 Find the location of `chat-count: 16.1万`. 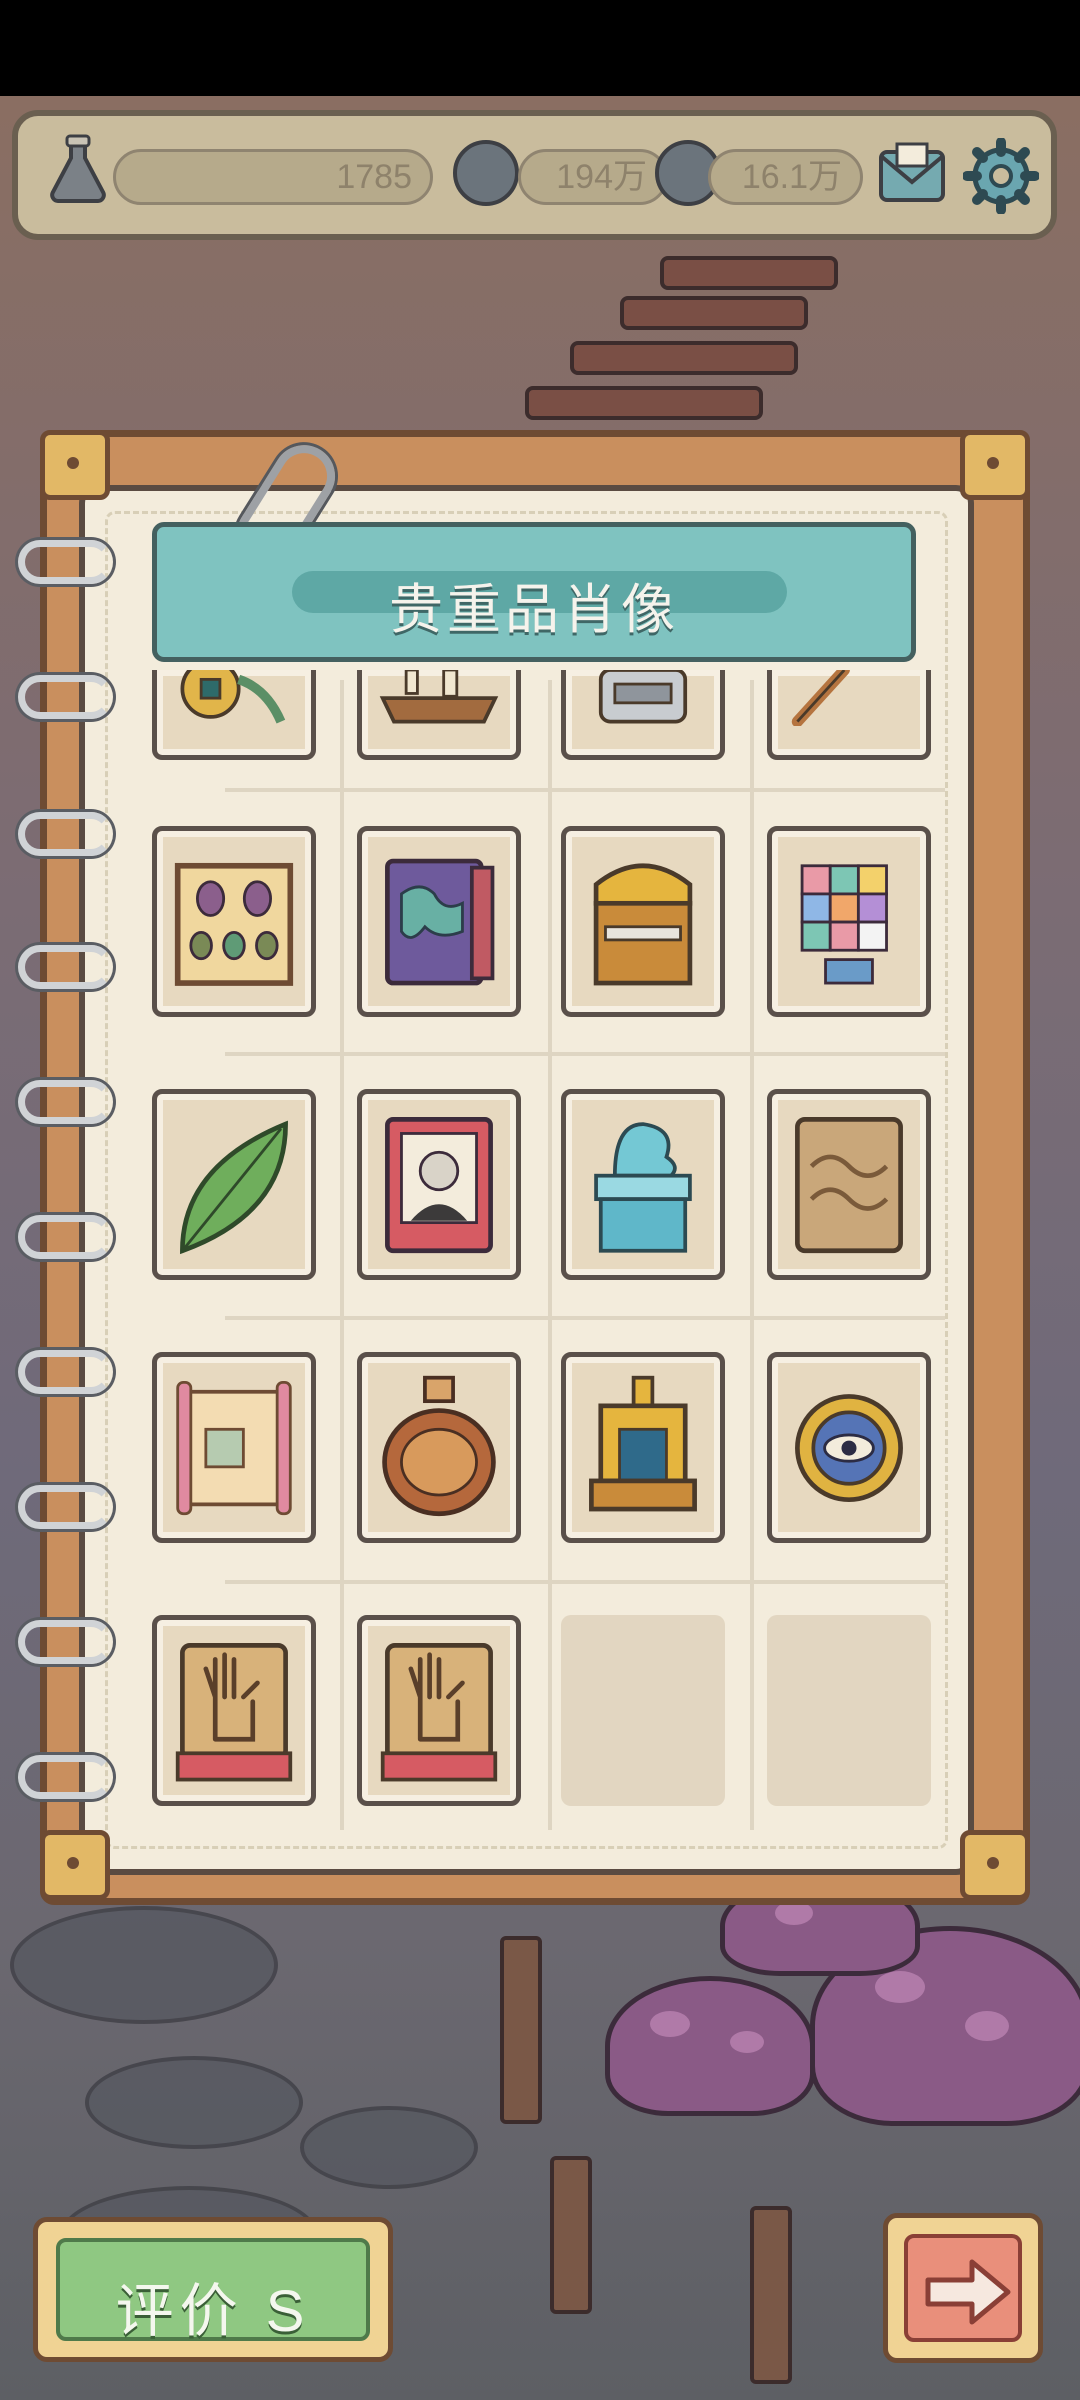

chat-count: 16.1万 is located at coordinates (791, 177).